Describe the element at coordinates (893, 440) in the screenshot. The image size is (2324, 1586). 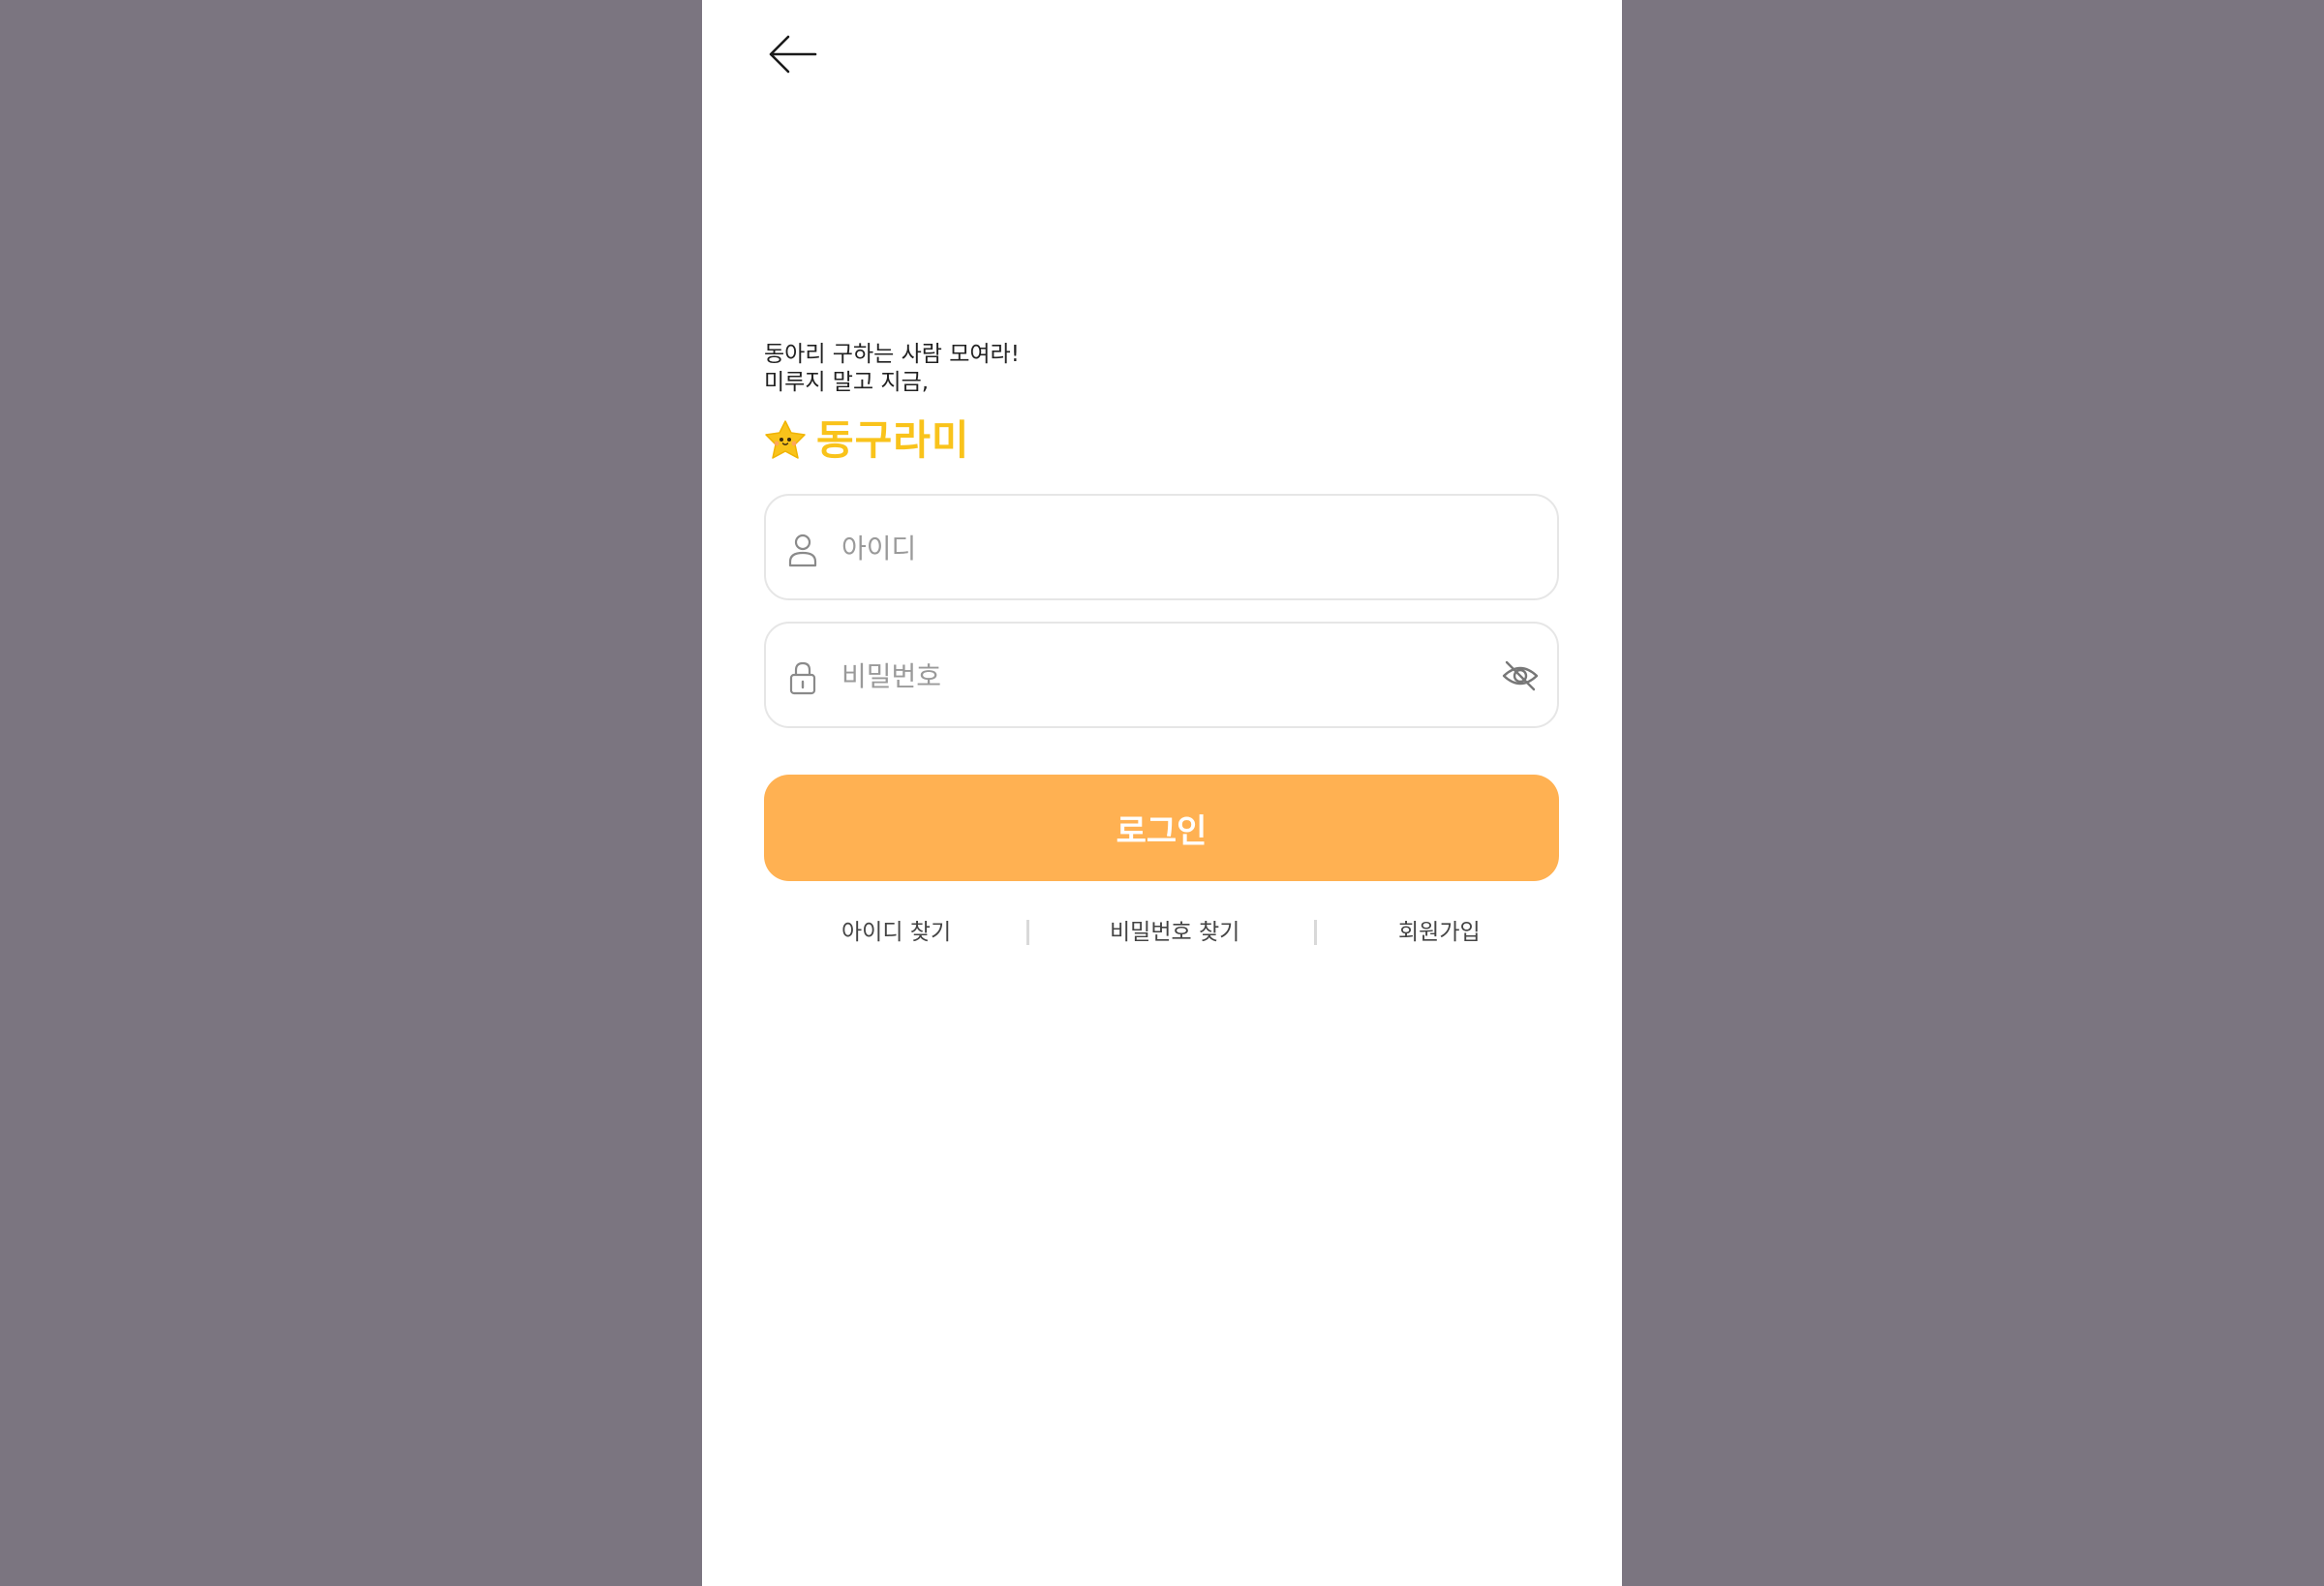
I see `brand-name: 동구라미` at that location.